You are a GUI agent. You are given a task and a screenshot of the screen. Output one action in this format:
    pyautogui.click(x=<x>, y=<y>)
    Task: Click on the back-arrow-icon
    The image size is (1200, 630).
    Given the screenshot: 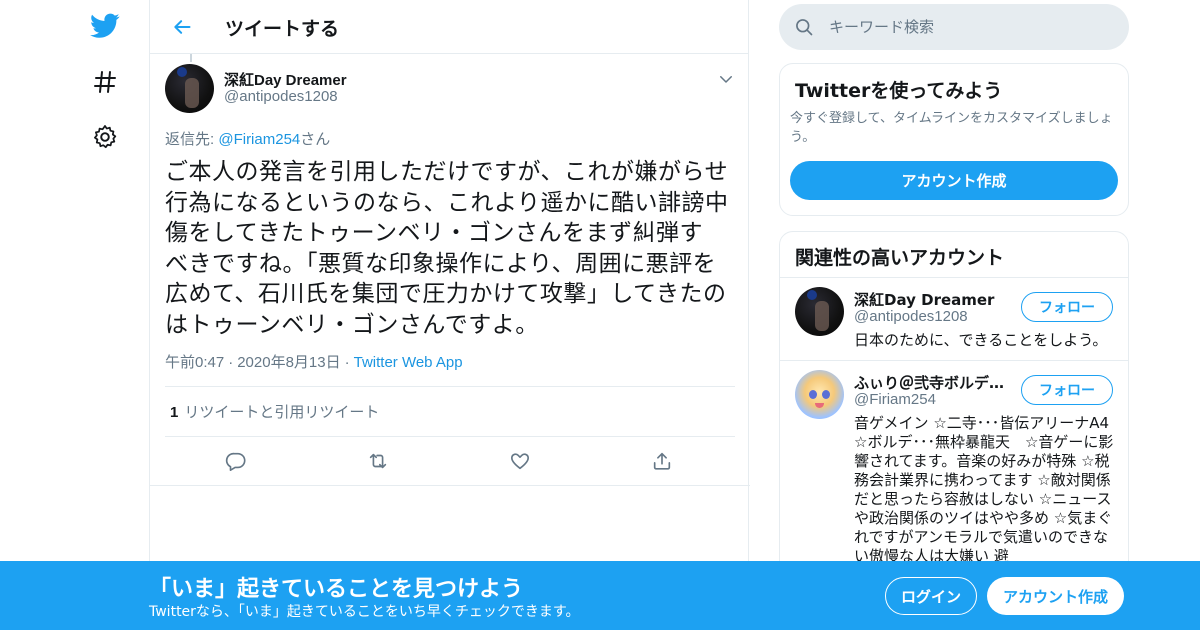 What is the action you would take?
    pyautogui.click(x=182, y=27)
    